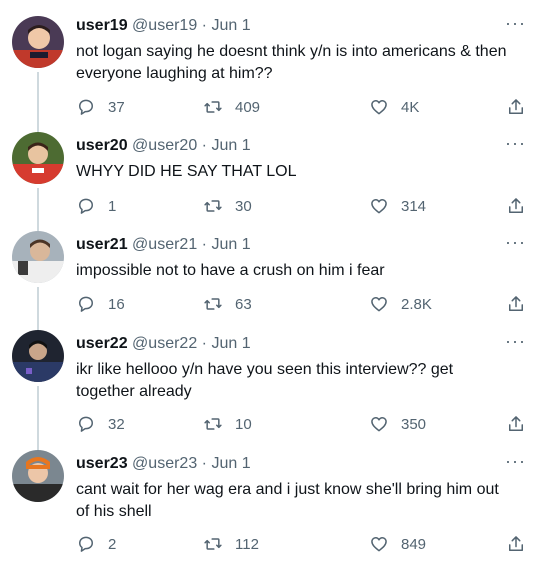  I want to click on like-button: 314, so click(397, 206).